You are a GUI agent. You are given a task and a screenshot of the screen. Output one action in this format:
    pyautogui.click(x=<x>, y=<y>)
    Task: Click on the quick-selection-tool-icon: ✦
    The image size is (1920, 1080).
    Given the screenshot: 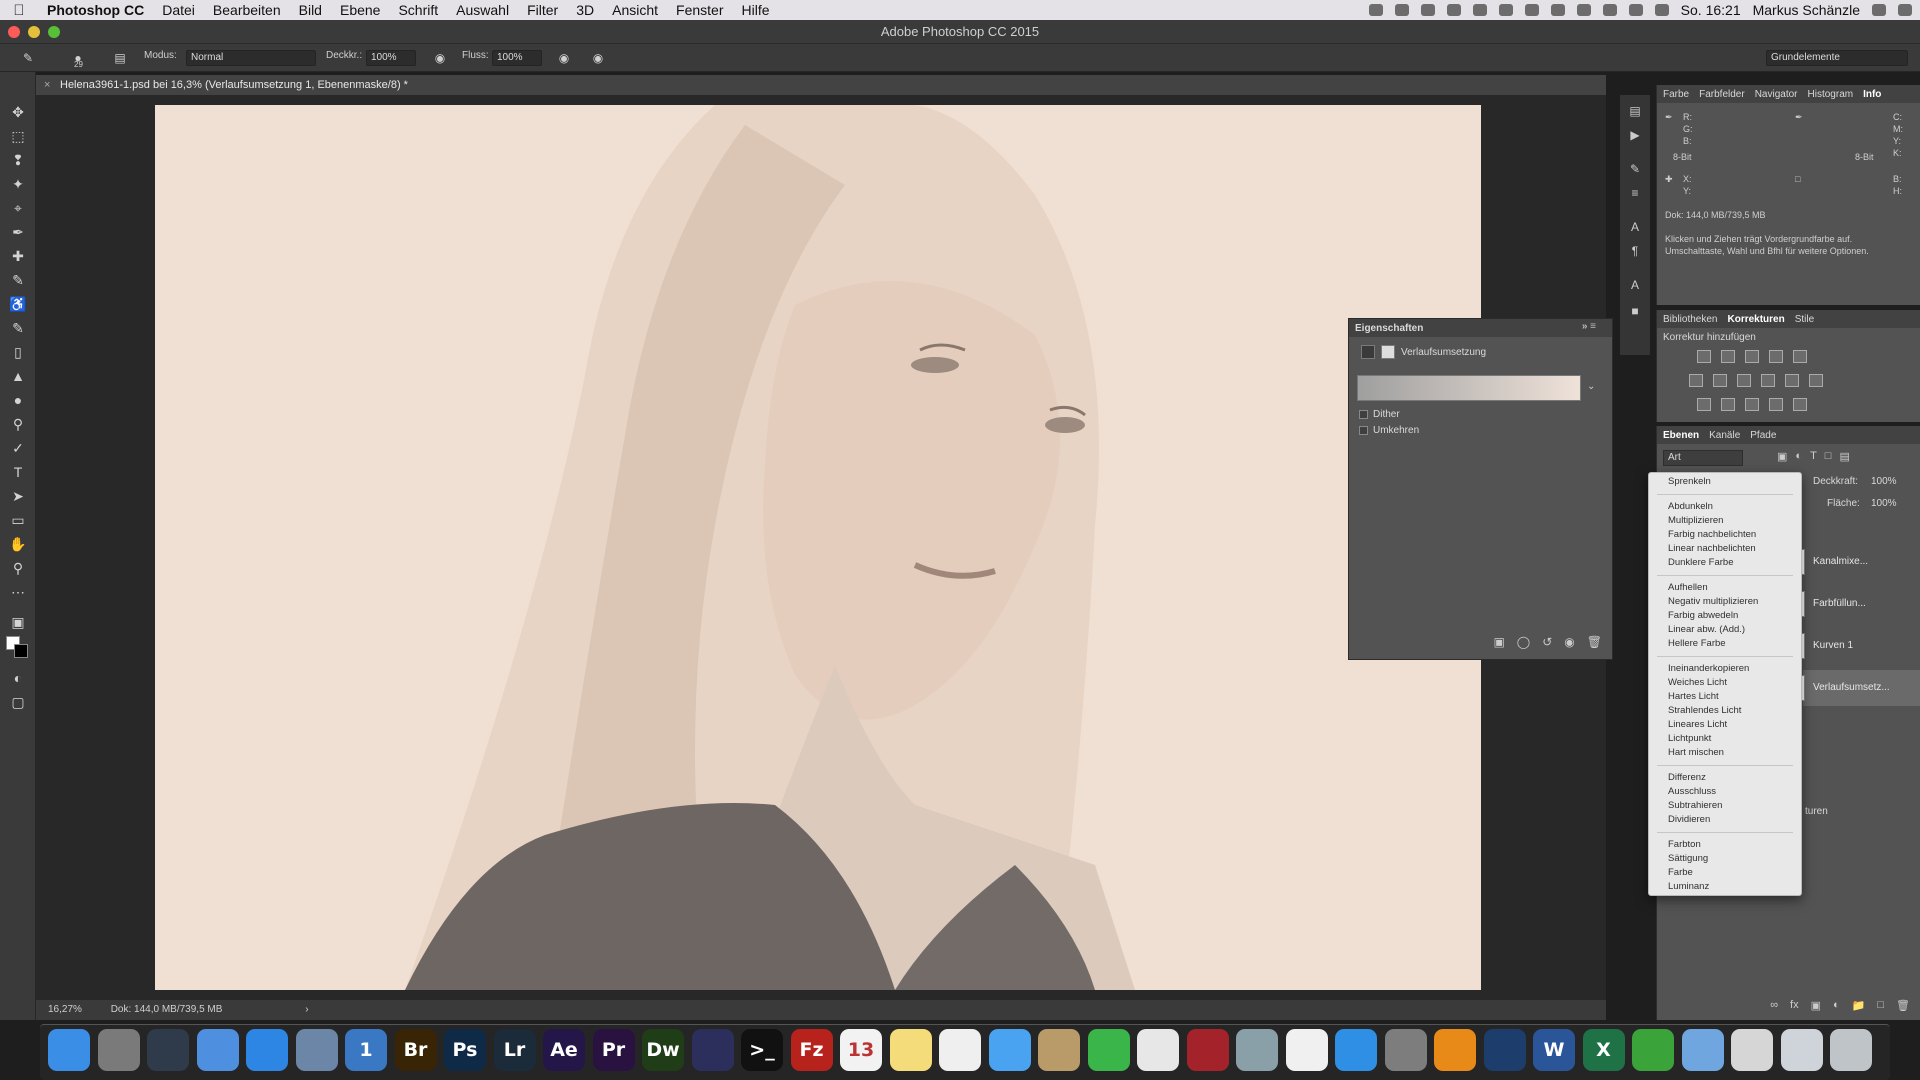 What is the action you would take?
    pyautogui.click(x=18, y=184)
    